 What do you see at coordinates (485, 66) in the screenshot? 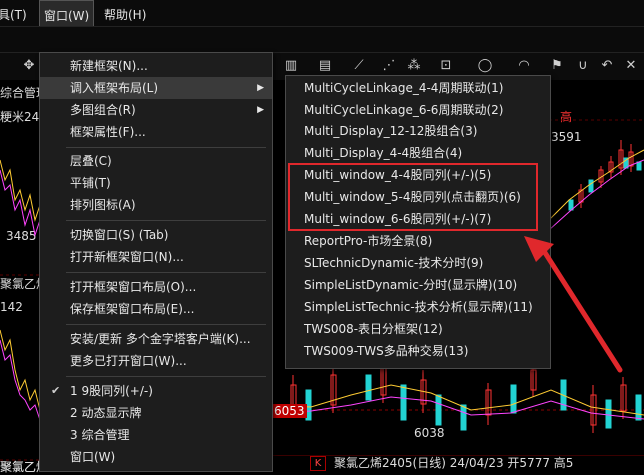
I see `circle-tool-icon: ◯` at bounding box center [485, 66].